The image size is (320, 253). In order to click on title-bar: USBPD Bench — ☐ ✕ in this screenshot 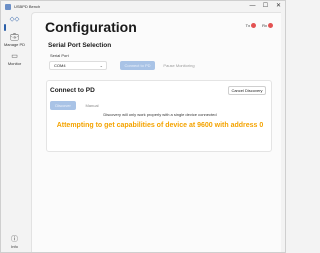, I will do `click(143, 6)`.